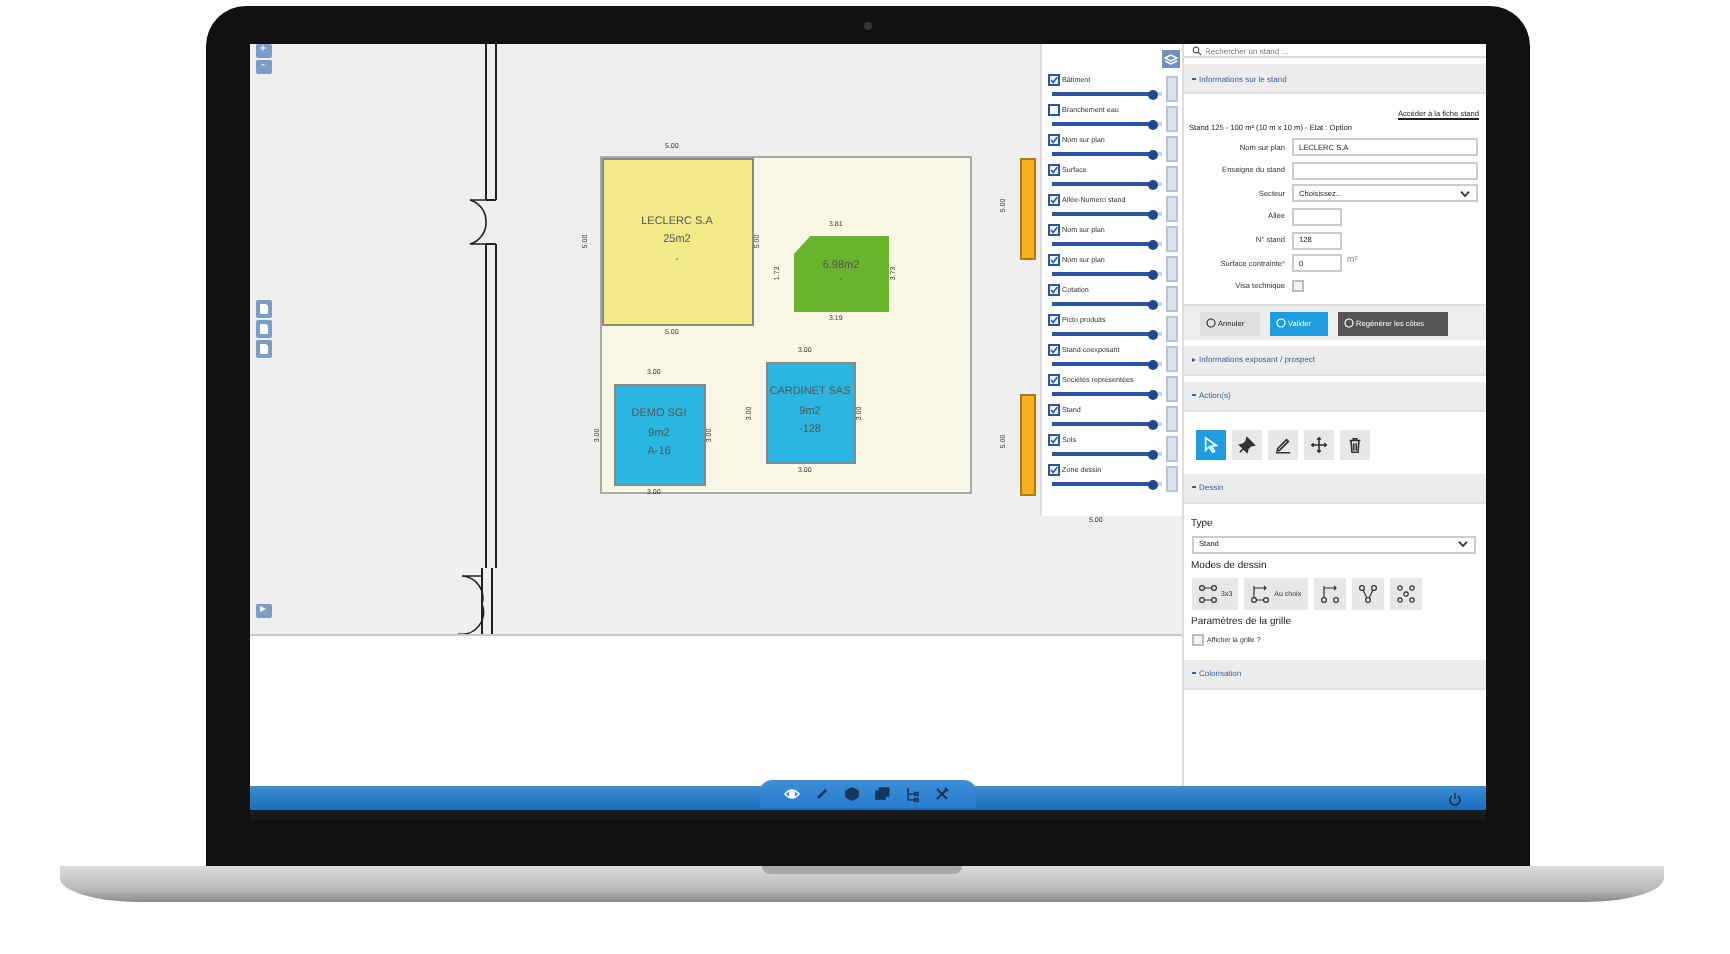  I want to click on scatter-mode-icon, so click(1405, 593).